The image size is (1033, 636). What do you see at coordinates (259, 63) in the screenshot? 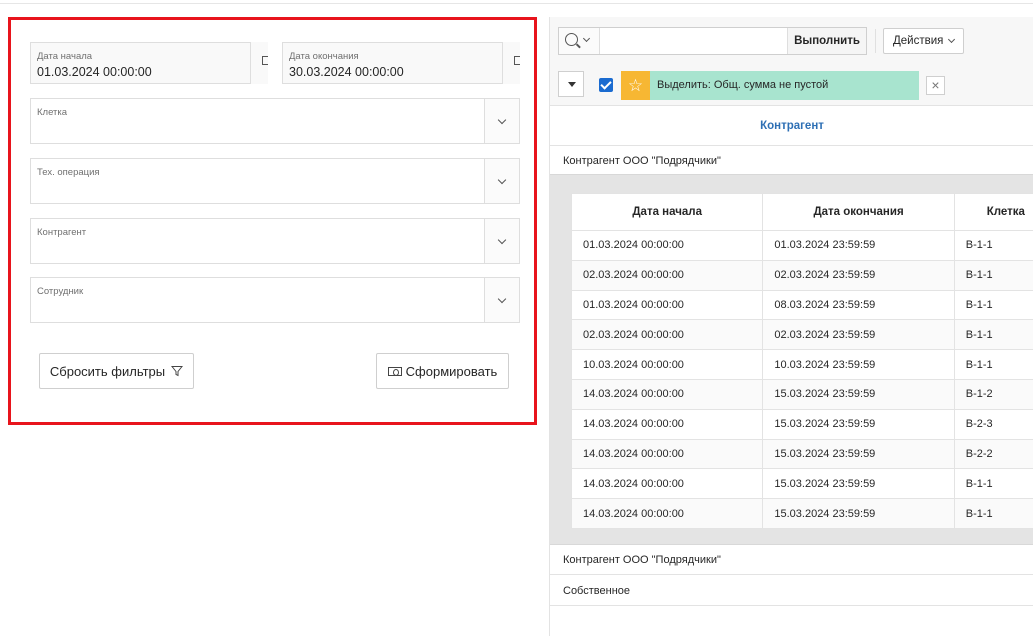
I see `date-start-calendar-button` at bounding box center [259, 63].